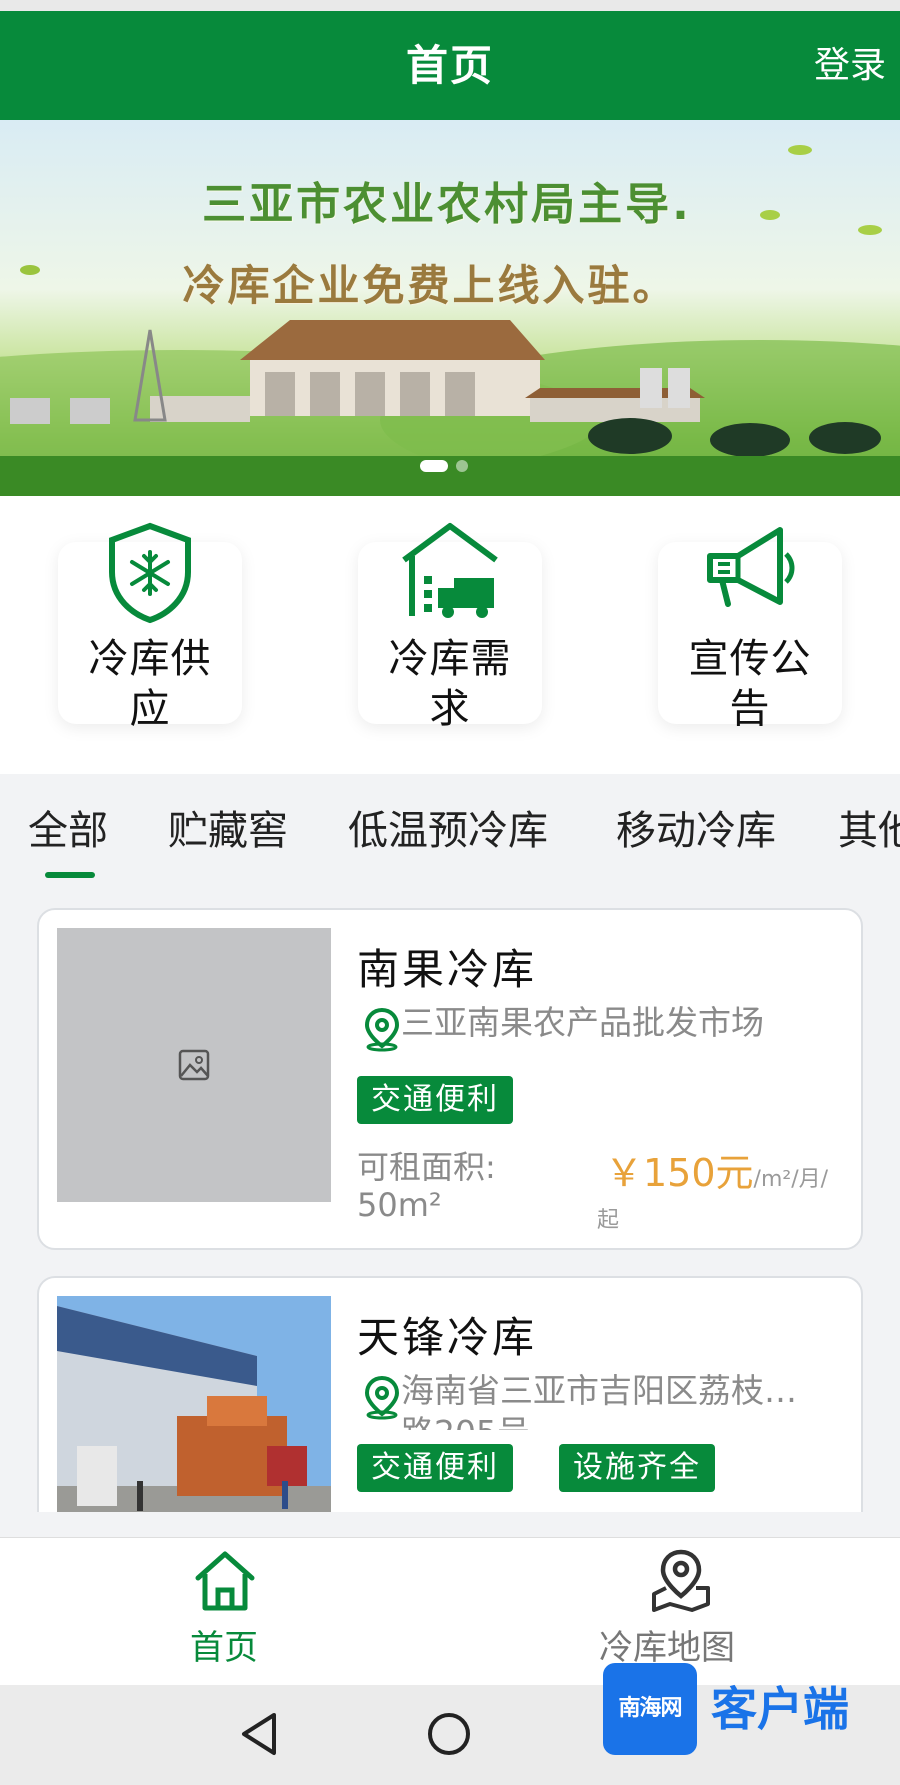  What do you see at coordinates (681, 1580) in the screenshot?
I see `map-pin-icon` at bounding box center [681, 1580].